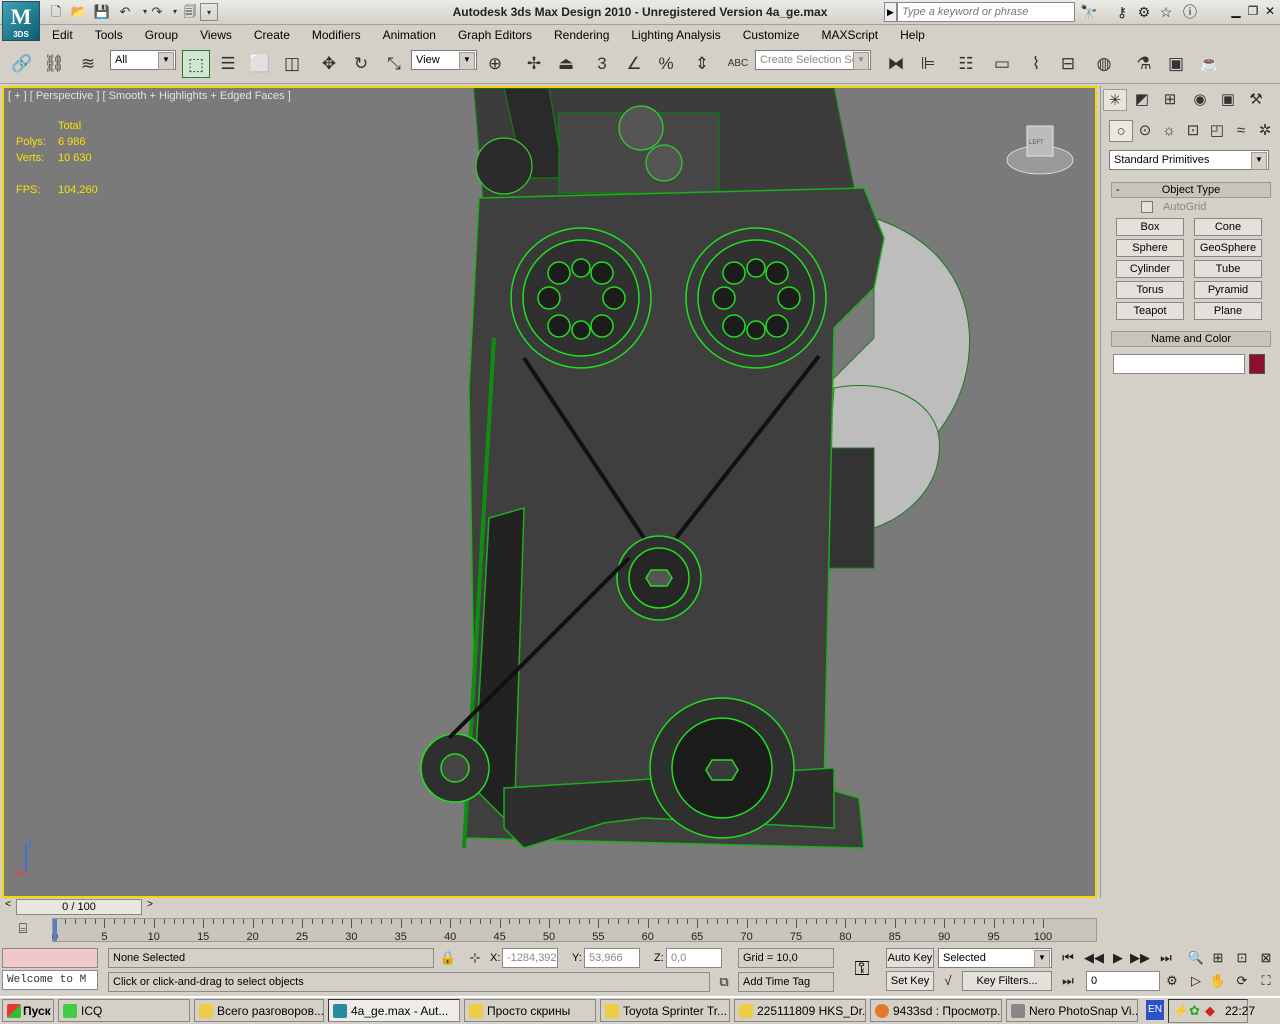 Image resolution: width=1280 pixels, height=1024 pixels. I want to click on new-file-icon: 🗋, so click(56, 12).